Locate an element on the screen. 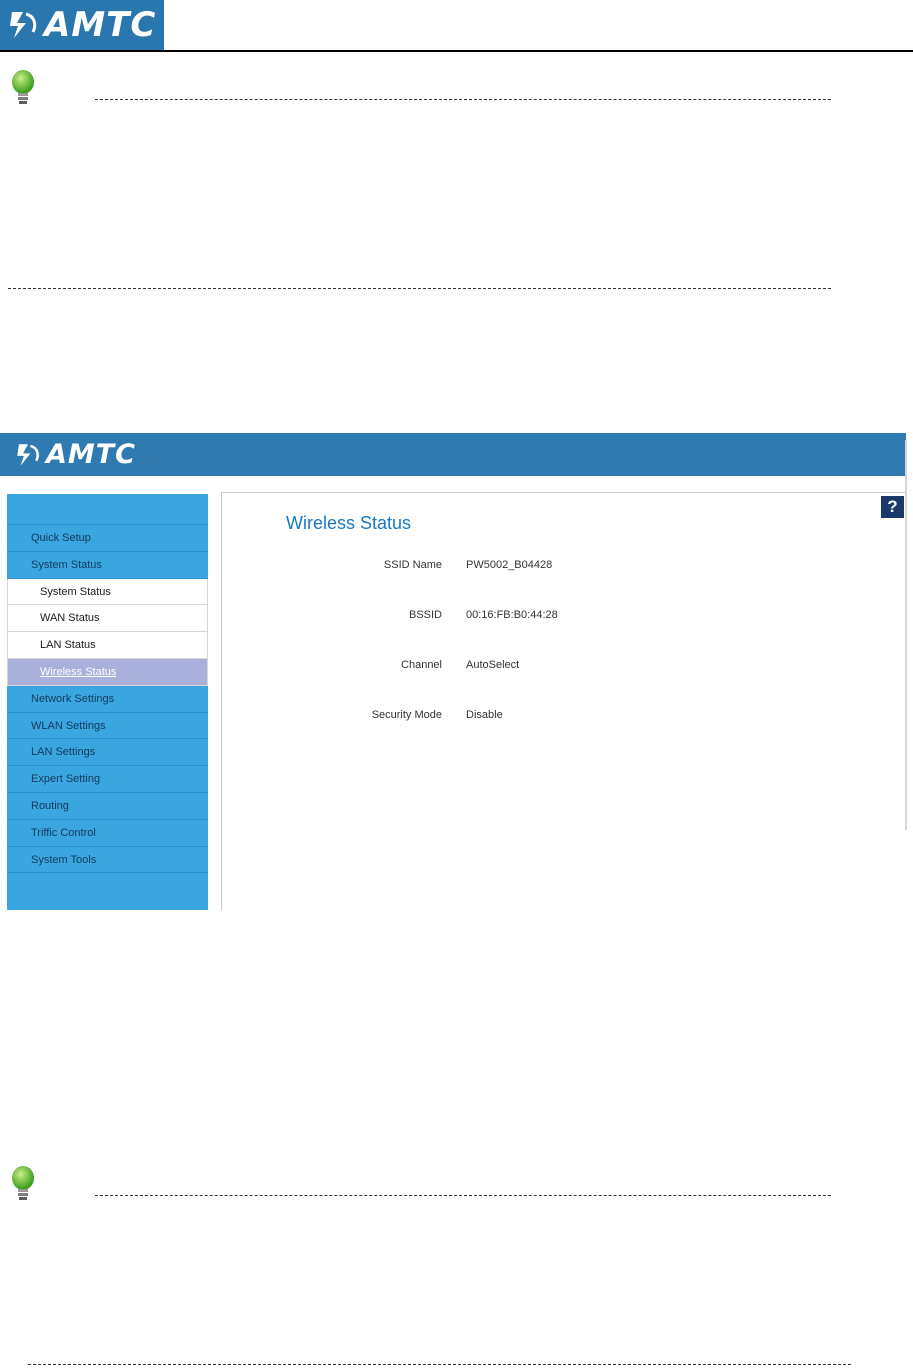  help-icon: ? is located at coordinates (892, 507).